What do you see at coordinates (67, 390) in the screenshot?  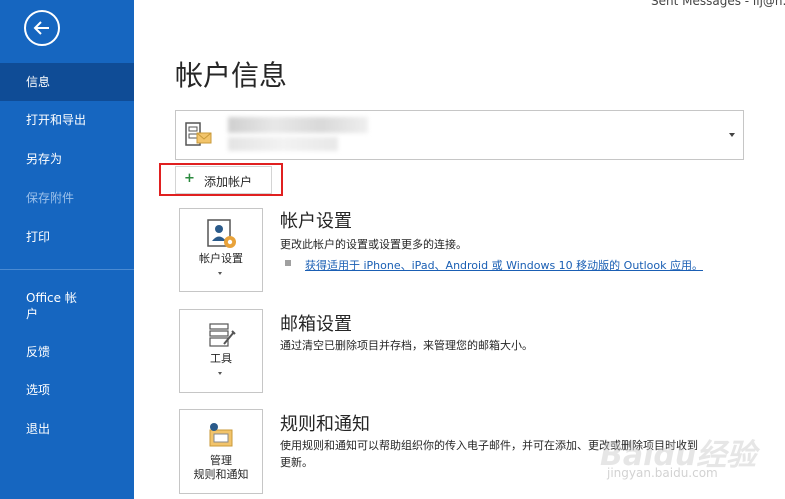 I see `sidebar-item-options: 选项` at bounding box center [67, 390].